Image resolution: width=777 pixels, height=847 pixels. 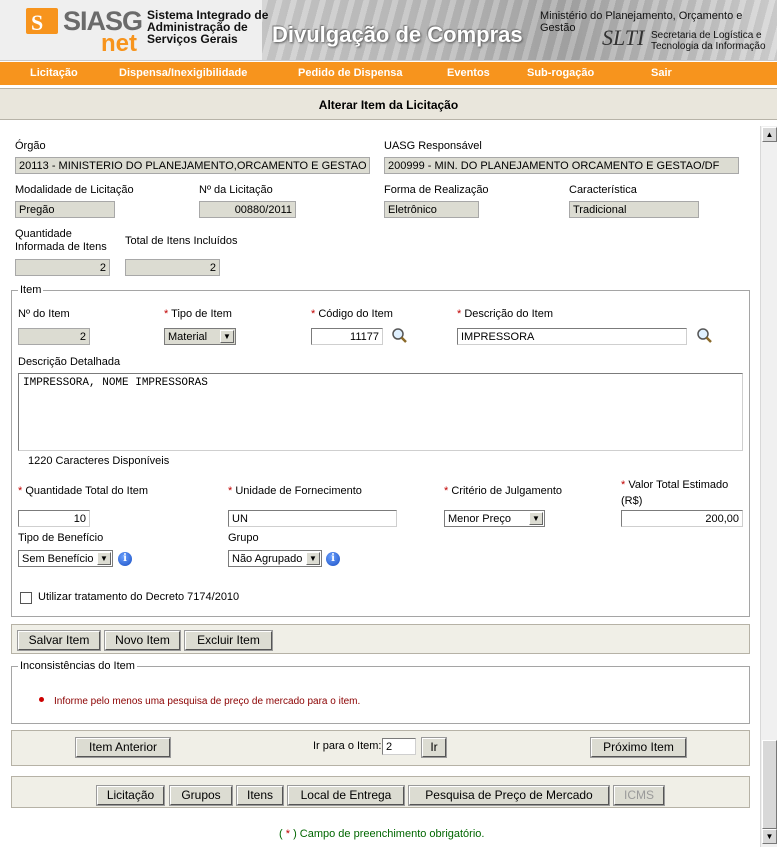 I want to click on descricao-detalhada-textarea: IMPRESSORA, NOME IMPRESSORAS, so click(x=380, y=412).